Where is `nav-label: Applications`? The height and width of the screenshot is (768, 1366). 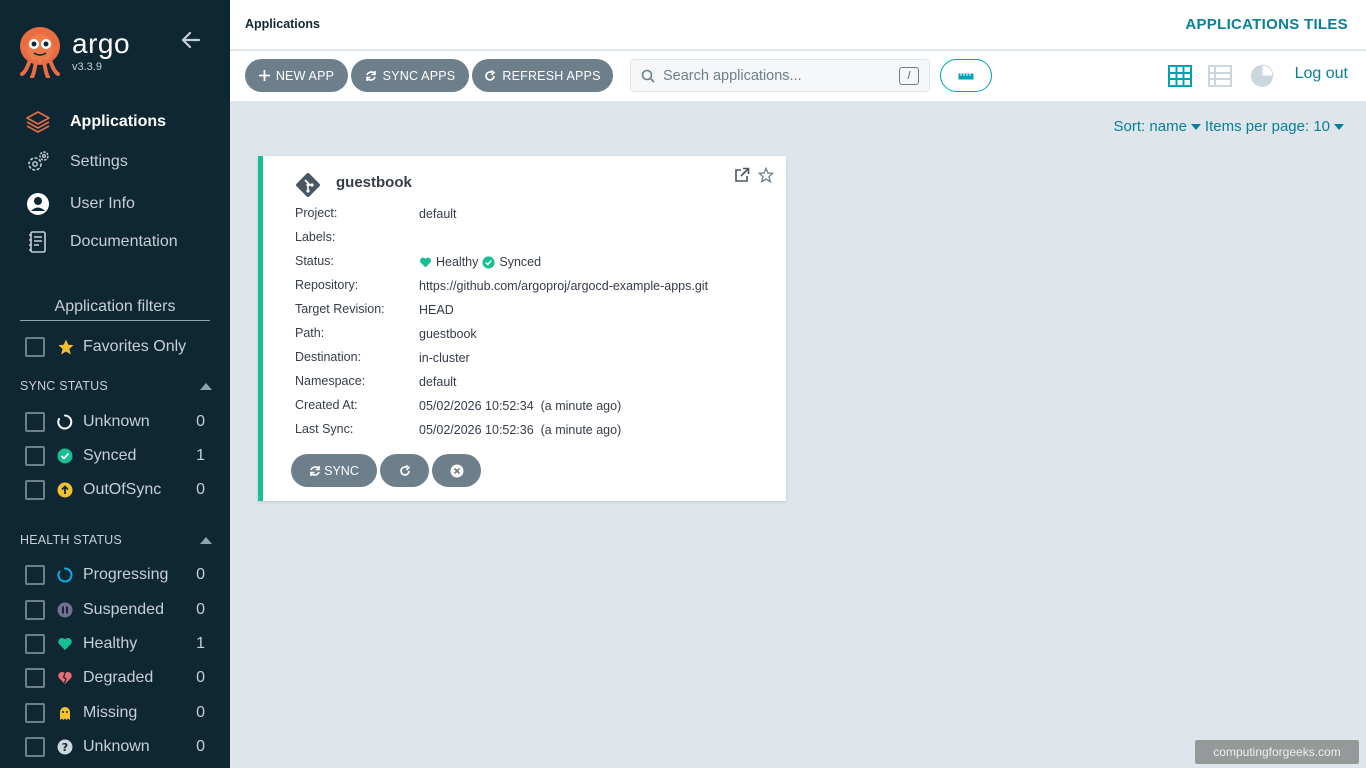
nav-label: Applications is located at coordinates (118, 121).